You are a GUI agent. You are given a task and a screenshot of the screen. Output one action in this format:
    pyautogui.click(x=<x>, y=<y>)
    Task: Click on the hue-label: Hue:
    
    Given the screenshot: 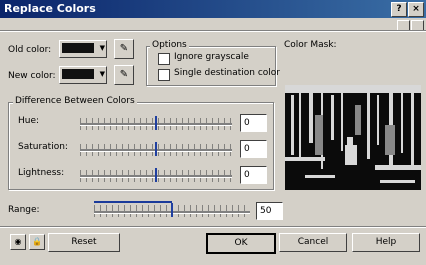 What is the action you would take?
    pyautogui.click(x=29, y=121)
    